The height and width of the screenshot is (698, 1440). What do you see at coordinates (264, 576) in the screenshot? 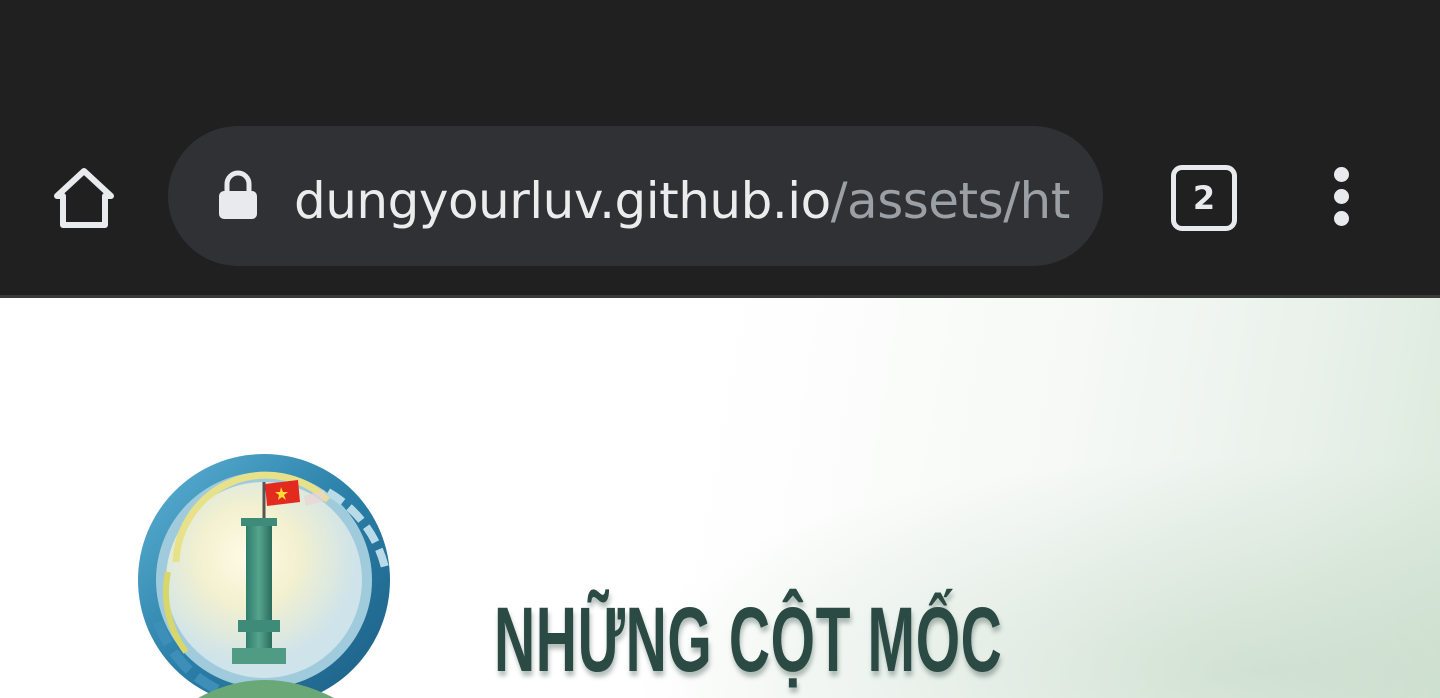
I see `border-marker-flag-logo` at bounding box center [264, 576].